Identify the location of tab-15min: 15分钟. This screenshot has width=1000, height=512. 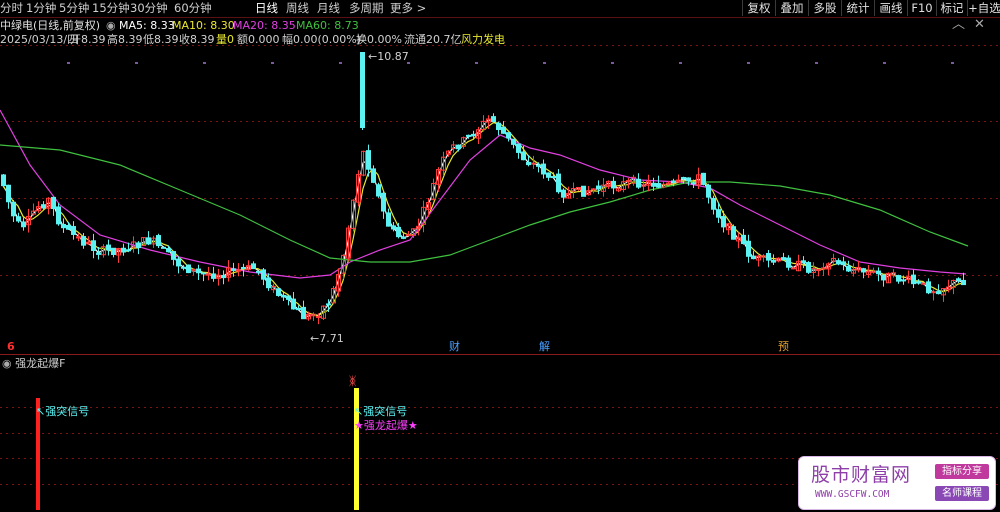
(111, 8).